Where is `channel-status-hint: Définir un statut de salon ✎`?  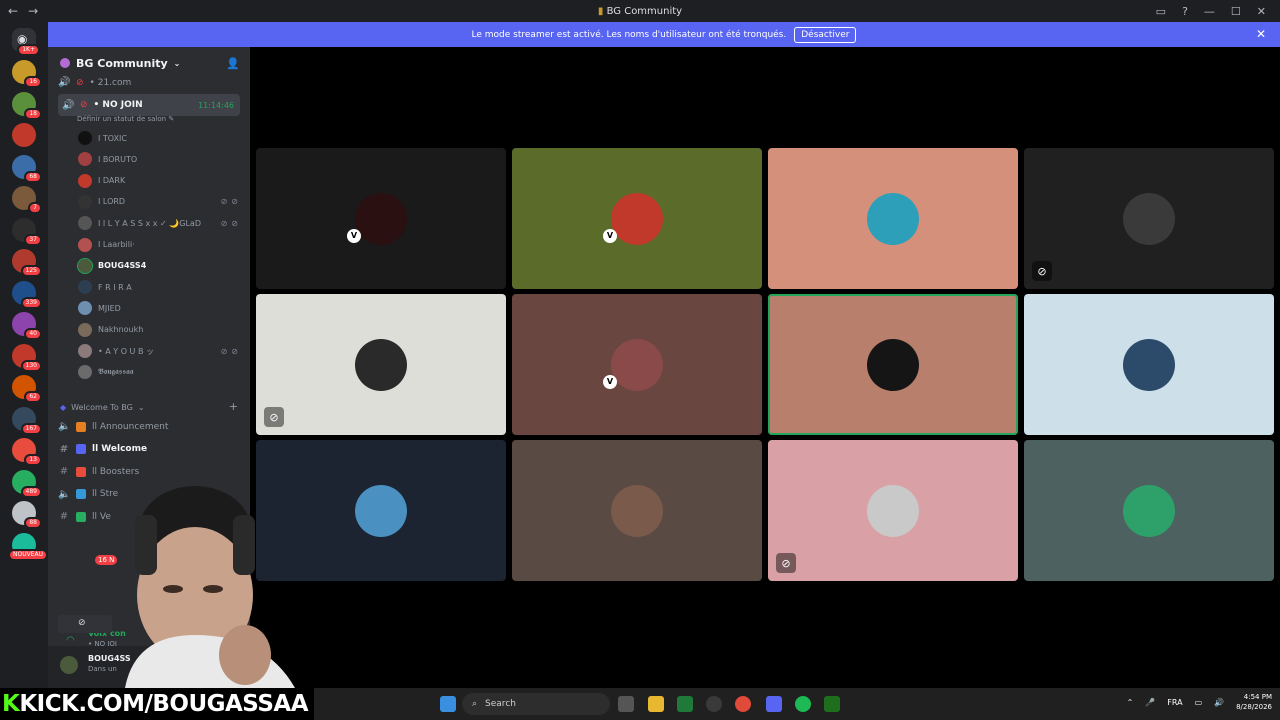
channel-status-hint: Définir un statut de salon ✎ is located at coordinates (125, 119).